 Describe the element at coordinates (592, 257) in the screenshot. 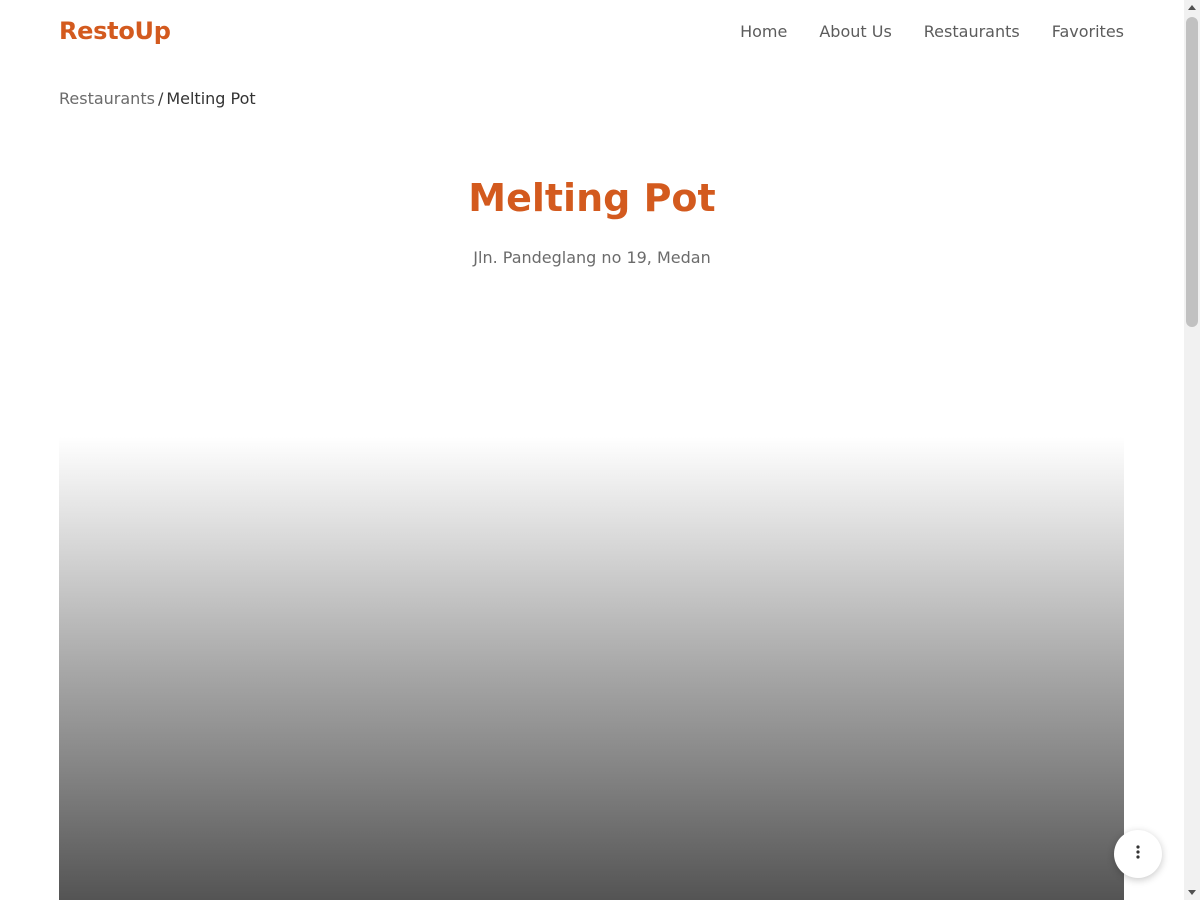

I see `restaurant-address: Jln. Pandeglang no 19, Medan` at that location.